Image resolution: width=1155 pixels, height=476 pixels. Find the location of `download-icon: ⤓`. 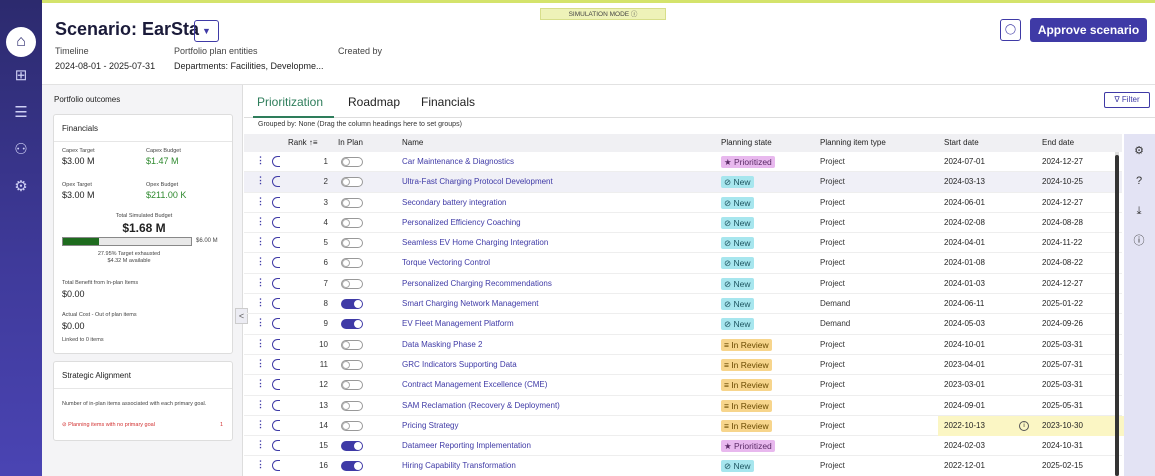

download-icon: ⤓ is located at coordinates (1139, 211).